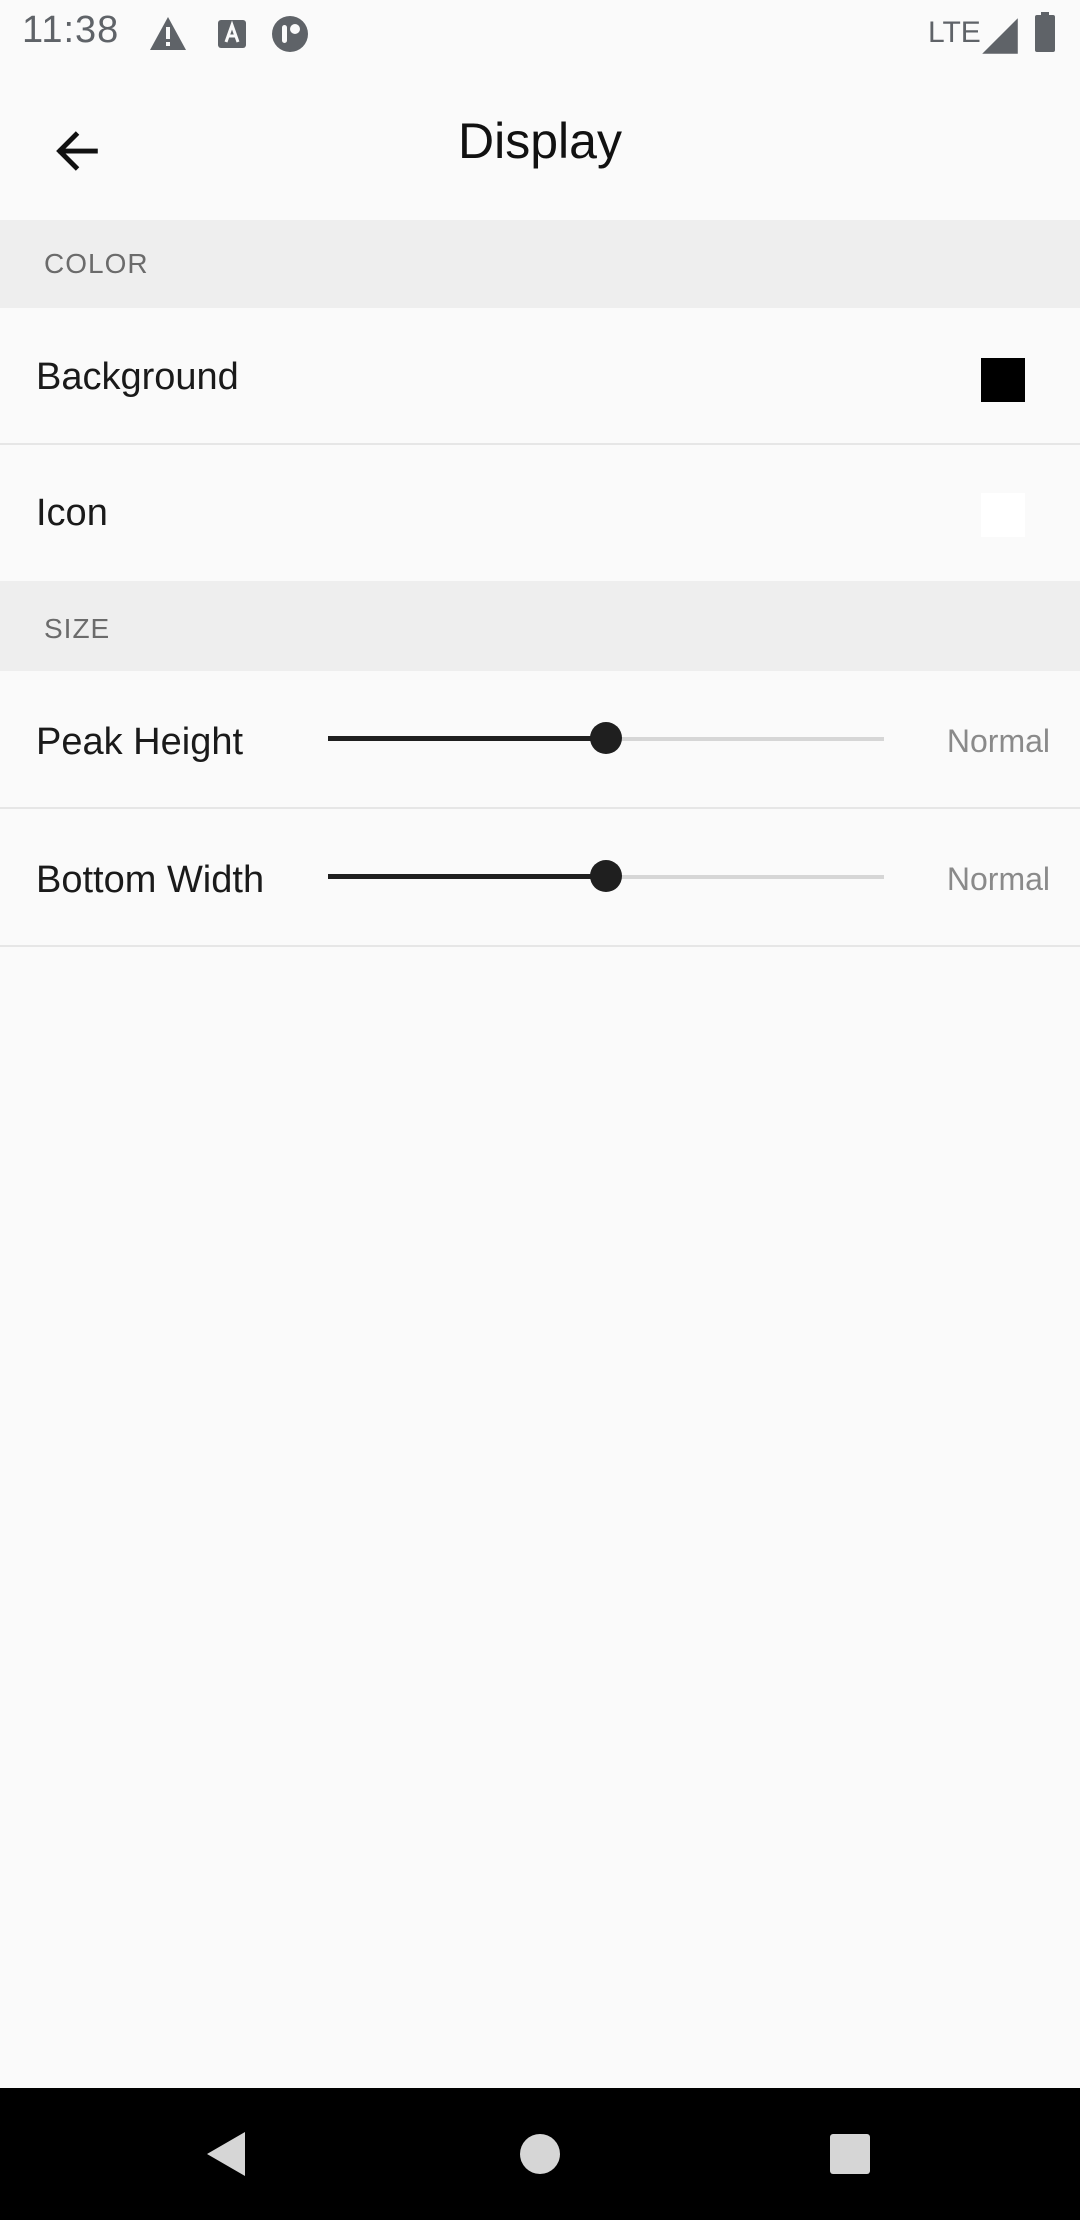  Describe the element at coordinates (150, 880) in the screenshot. I see `row-label: Bottom Width` at that location.